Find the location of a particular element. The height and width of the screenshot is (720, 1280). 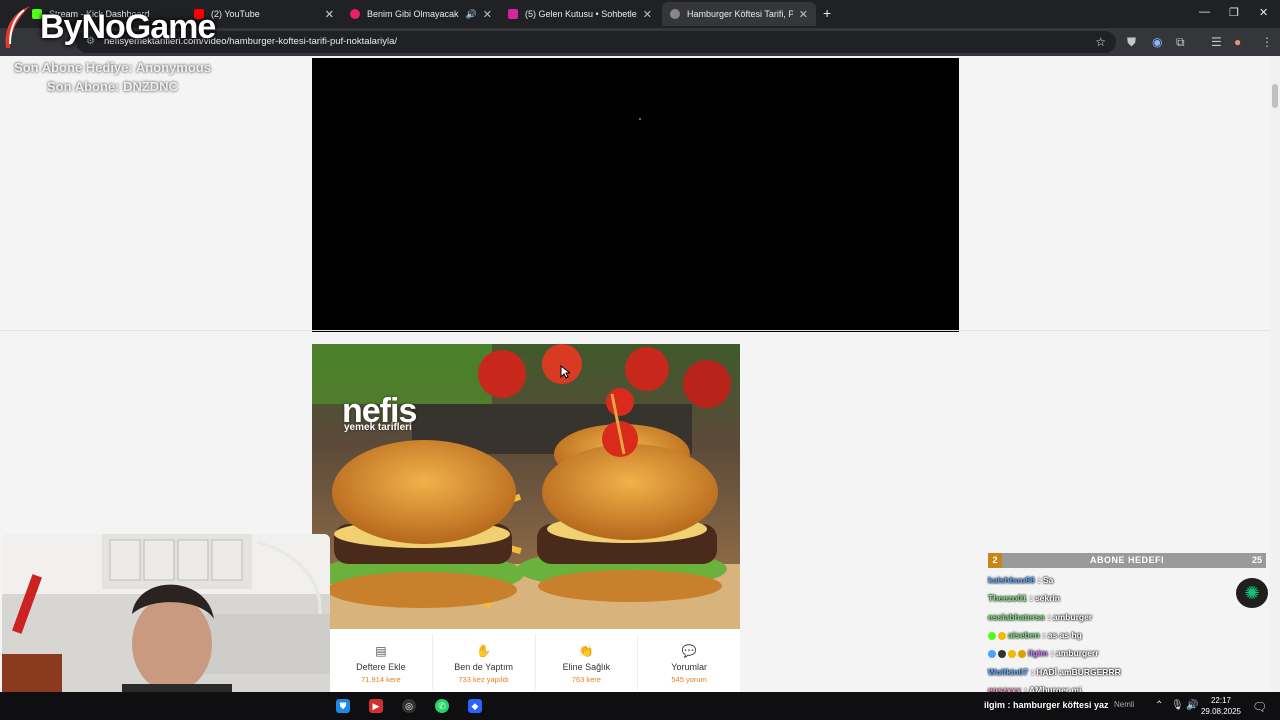

tab-title: (5) Gelen Kutusu • Sohbetler is located at coordinates (581, 14).